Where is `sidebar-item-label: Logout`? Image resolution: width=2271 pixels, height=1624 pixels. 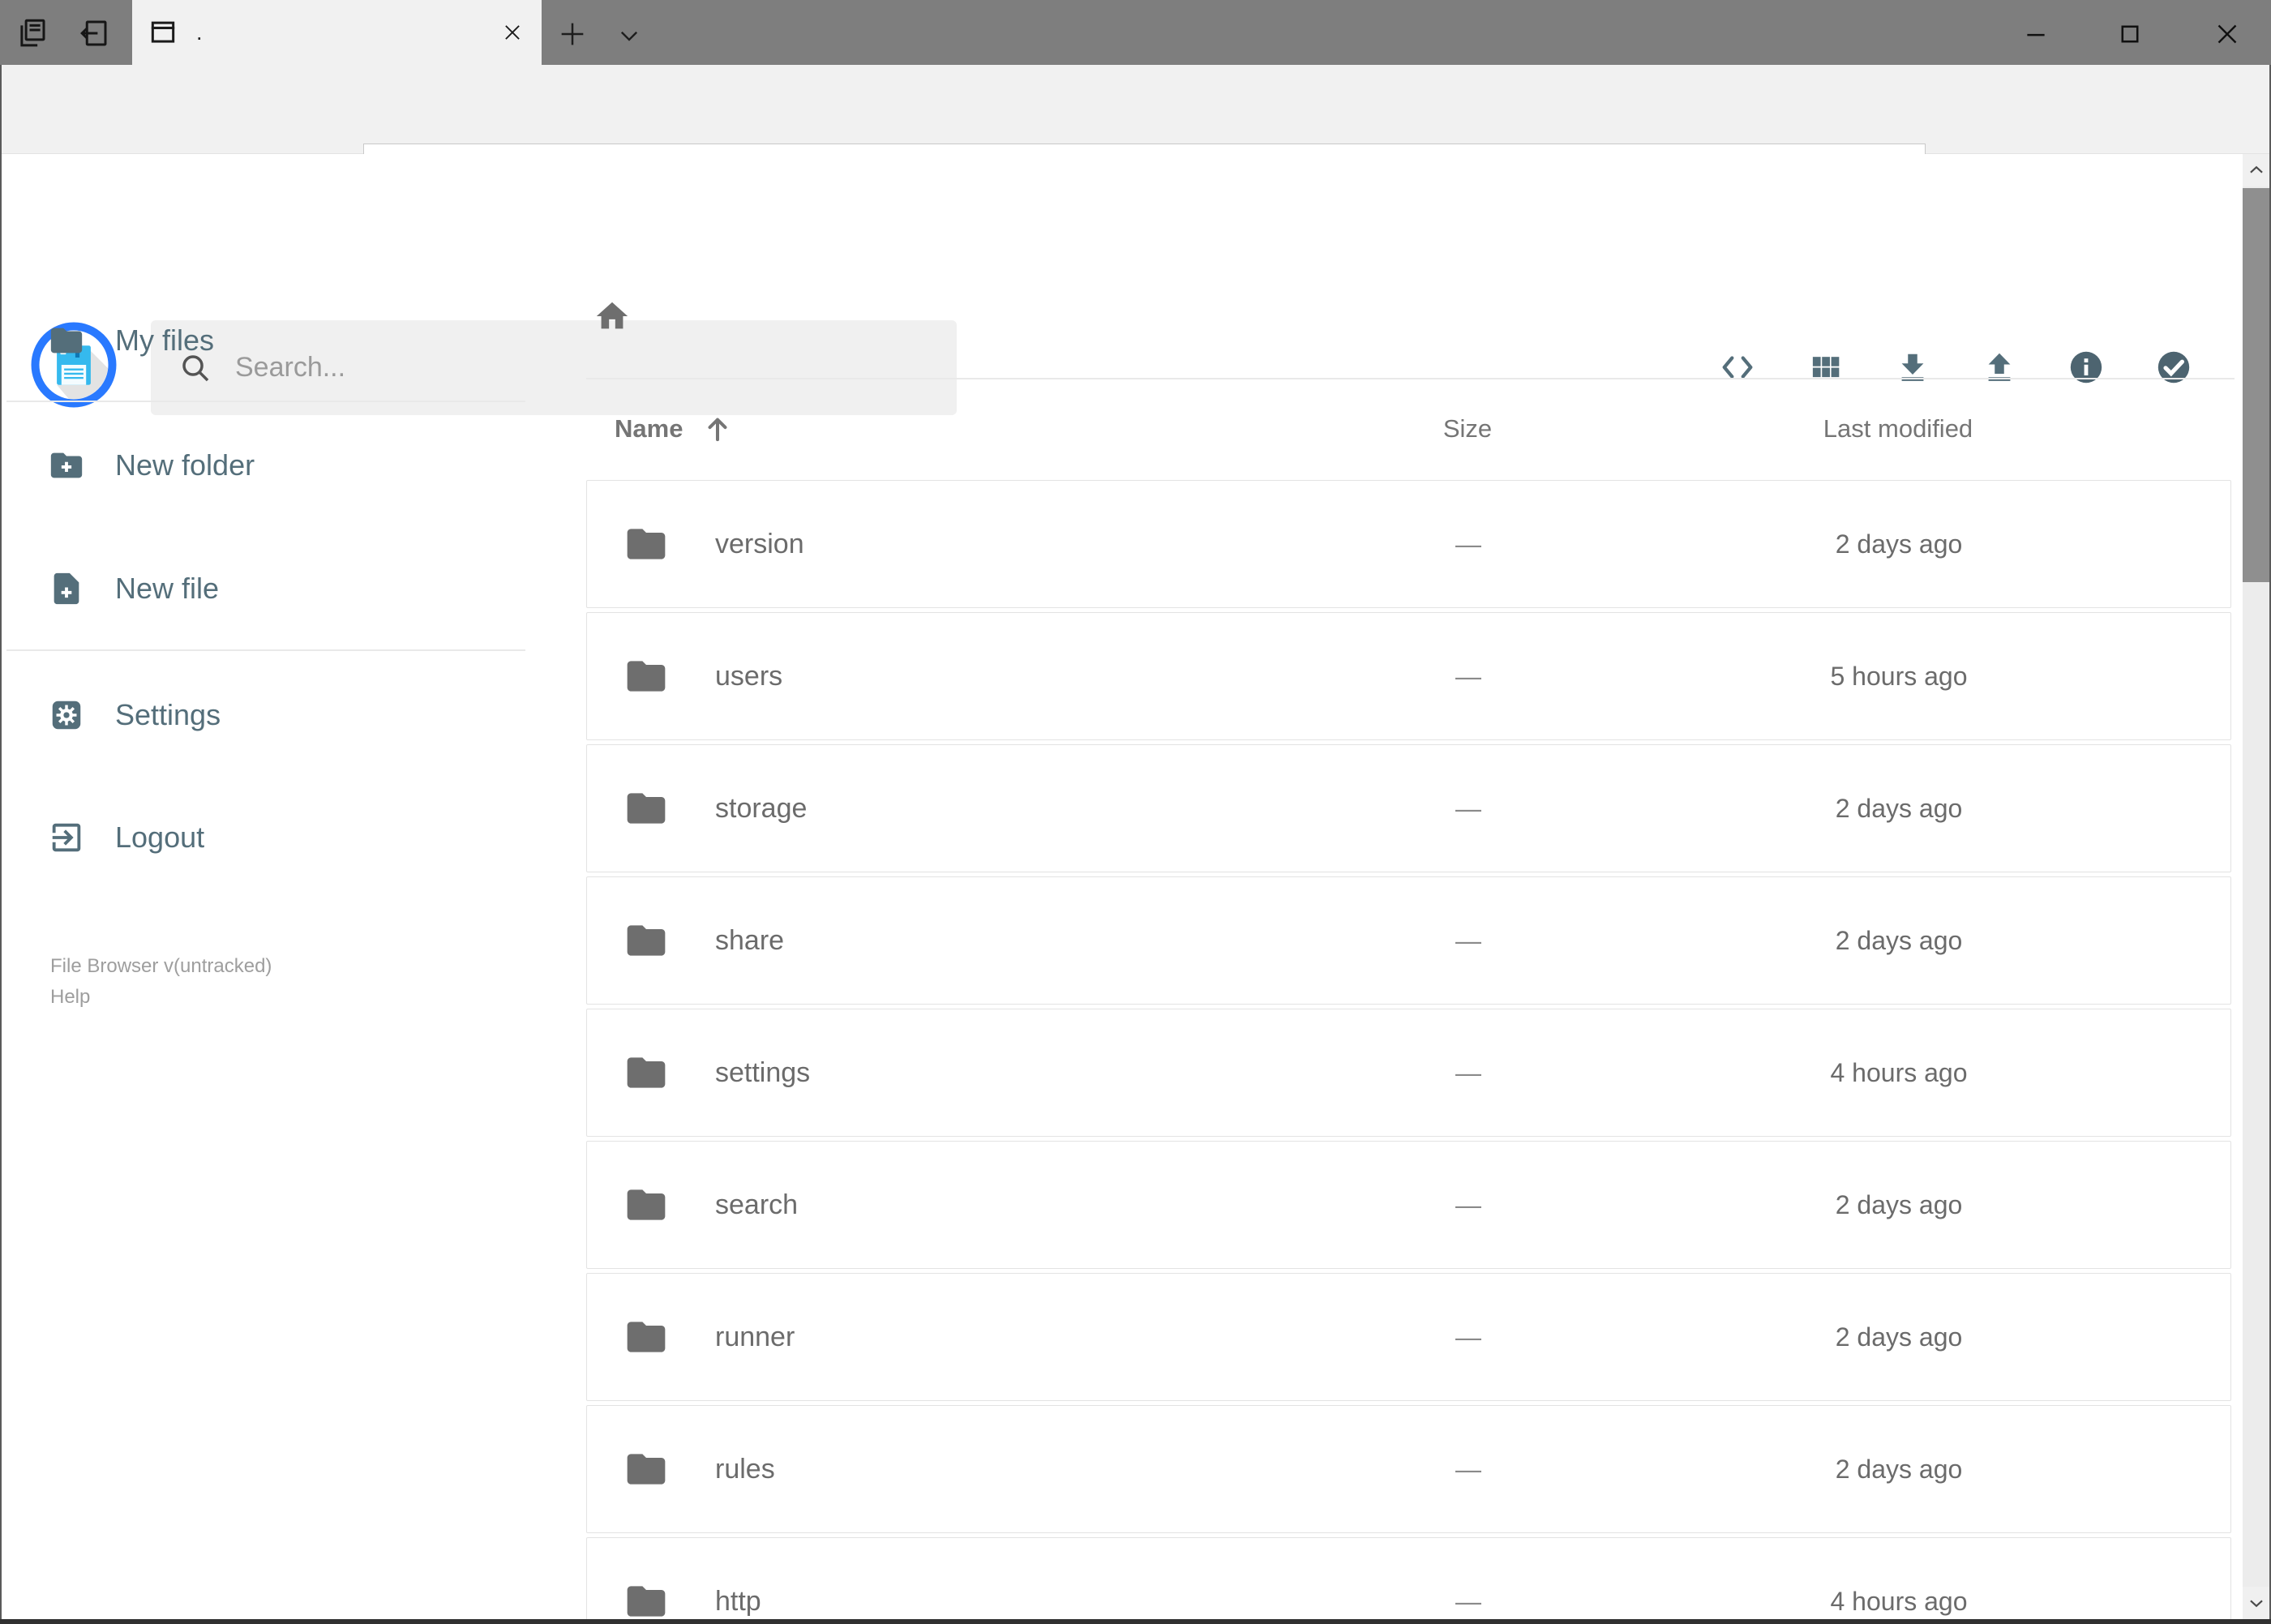 sidebar-item-label: Logout is located at coordinates (160, 838).